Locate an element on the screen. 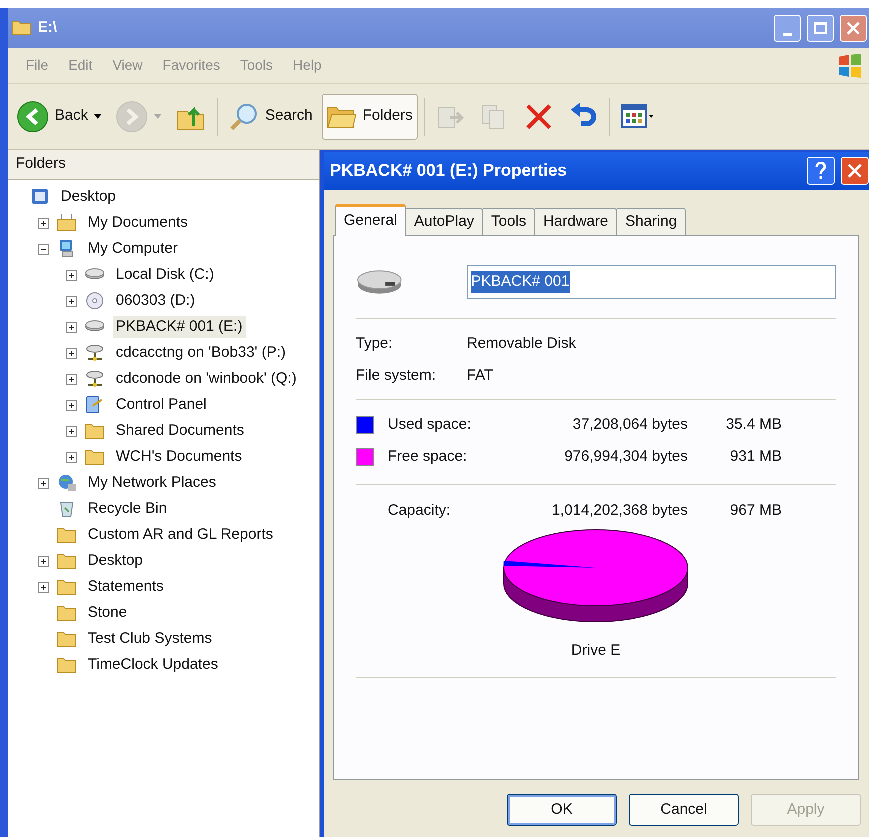  desktop-icon is located at coordinates (40, 197).